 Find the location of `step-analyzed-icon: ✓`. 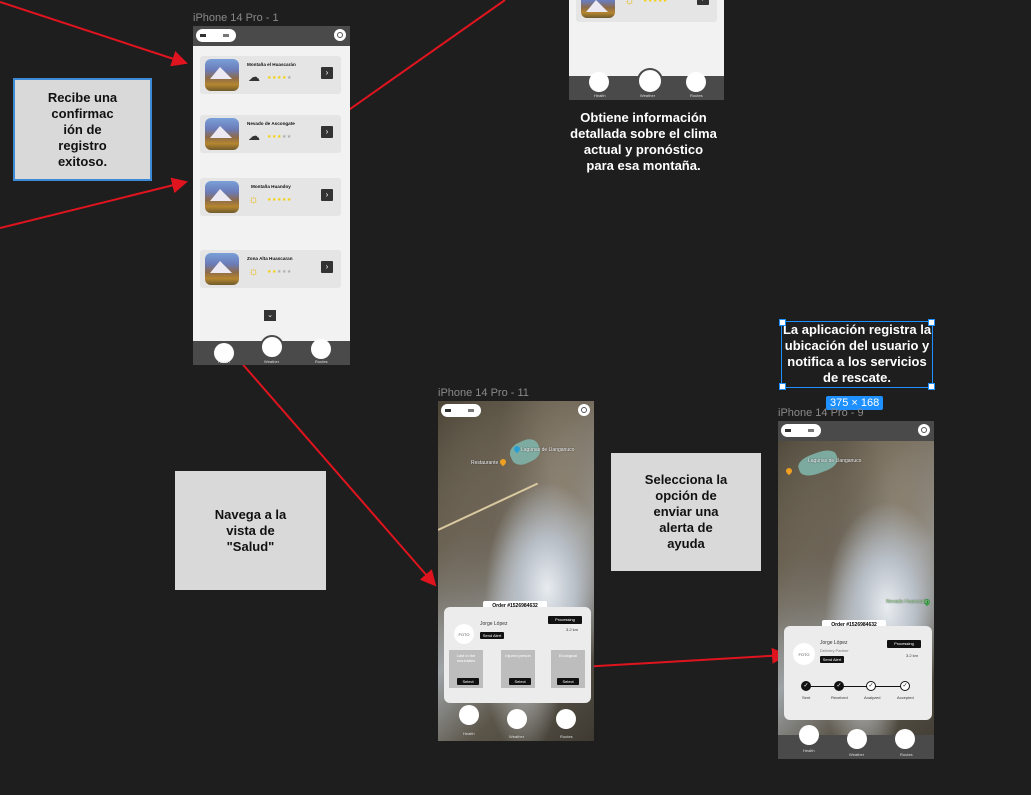

step-analyzed-icon: ✓ is located at coordinates (871, 686).